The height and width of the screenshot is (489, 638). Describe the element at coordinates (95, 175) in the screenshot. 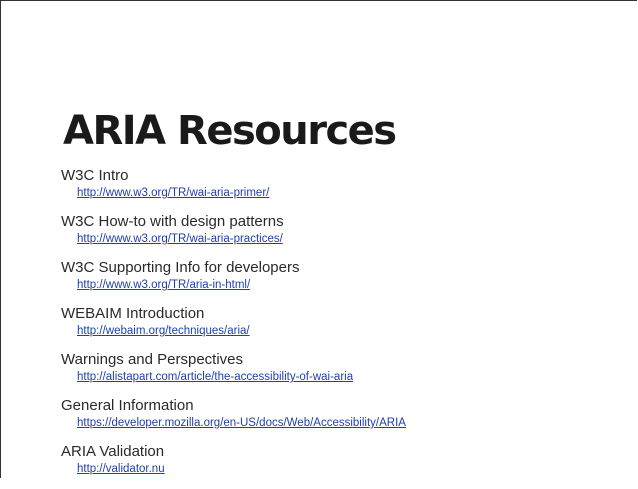

I see `resource-label: W3C Intro` at that location.